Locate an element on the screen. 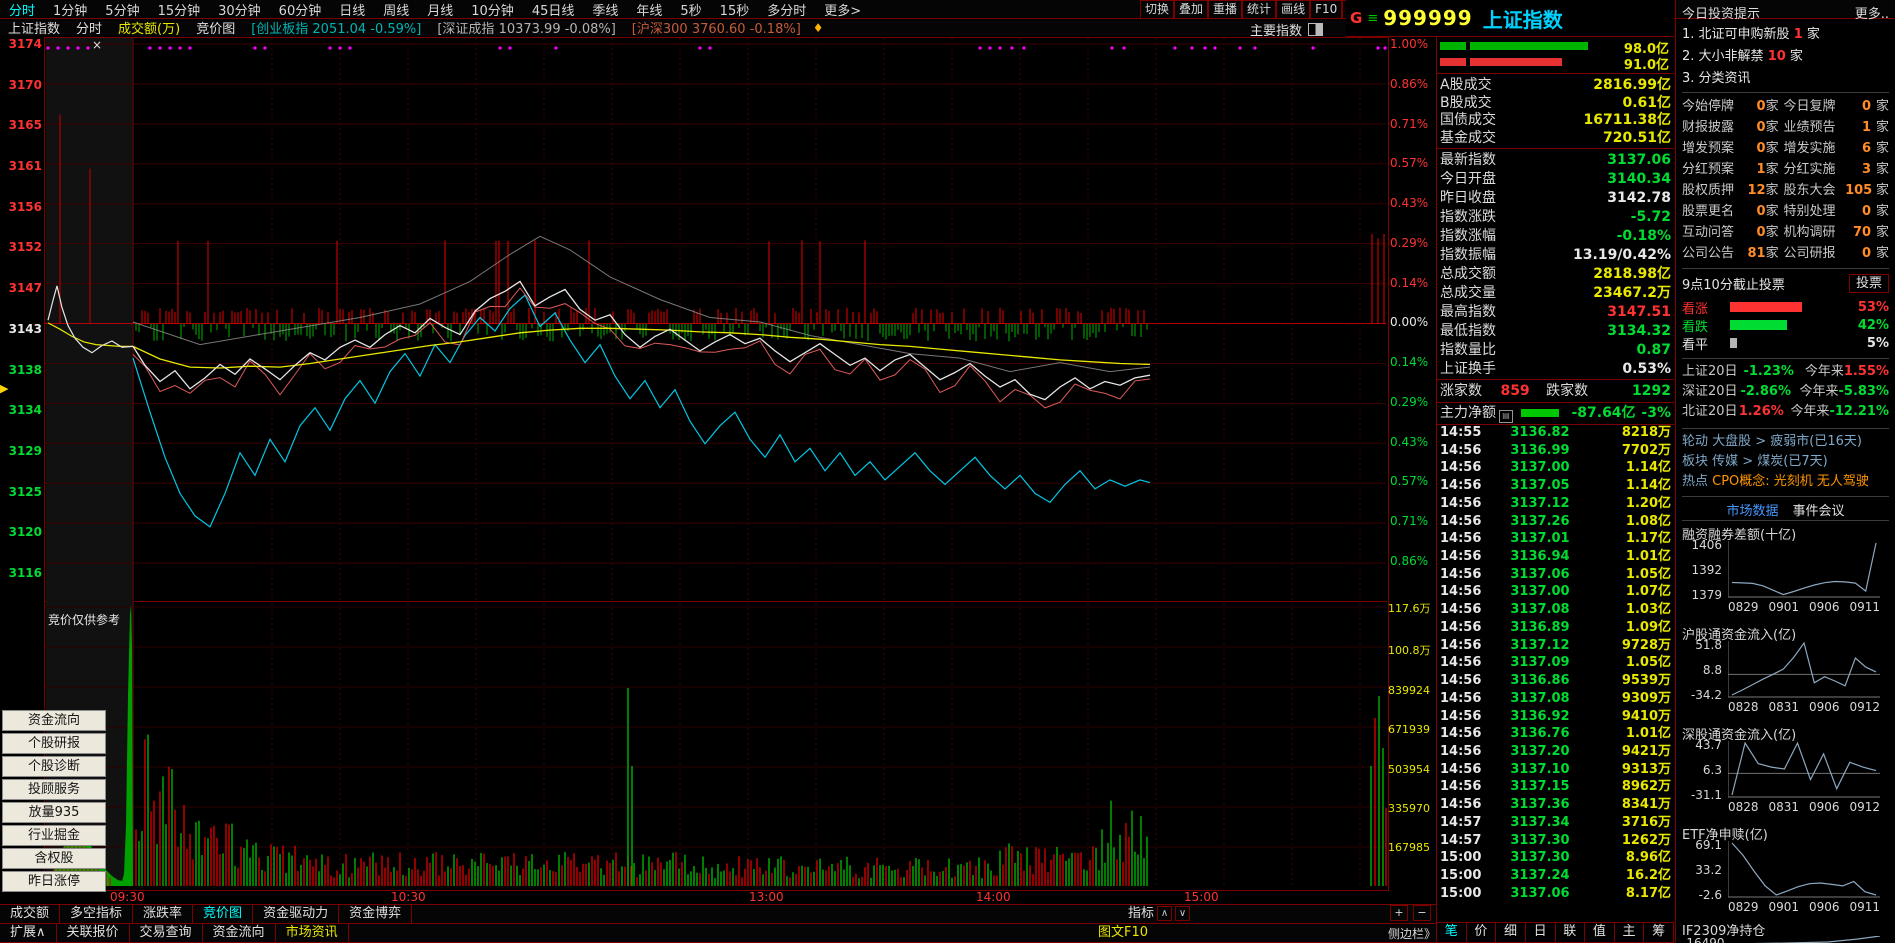  quick-button: 资金流向 is located at coordinates (54, 720).